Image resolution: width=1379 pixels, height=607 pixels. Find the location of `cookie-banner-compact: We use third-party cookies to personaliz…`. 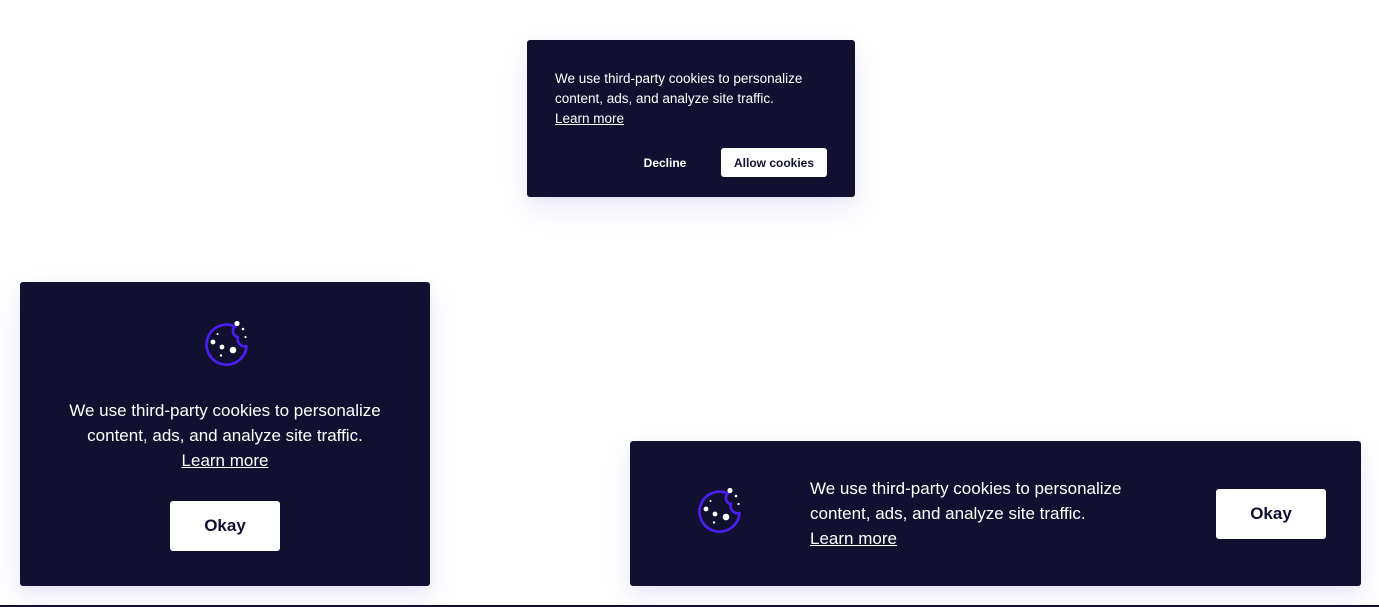

cookie-banner-compact: We use third-party cookies to personaliz… is located at coordinates (691, 118).